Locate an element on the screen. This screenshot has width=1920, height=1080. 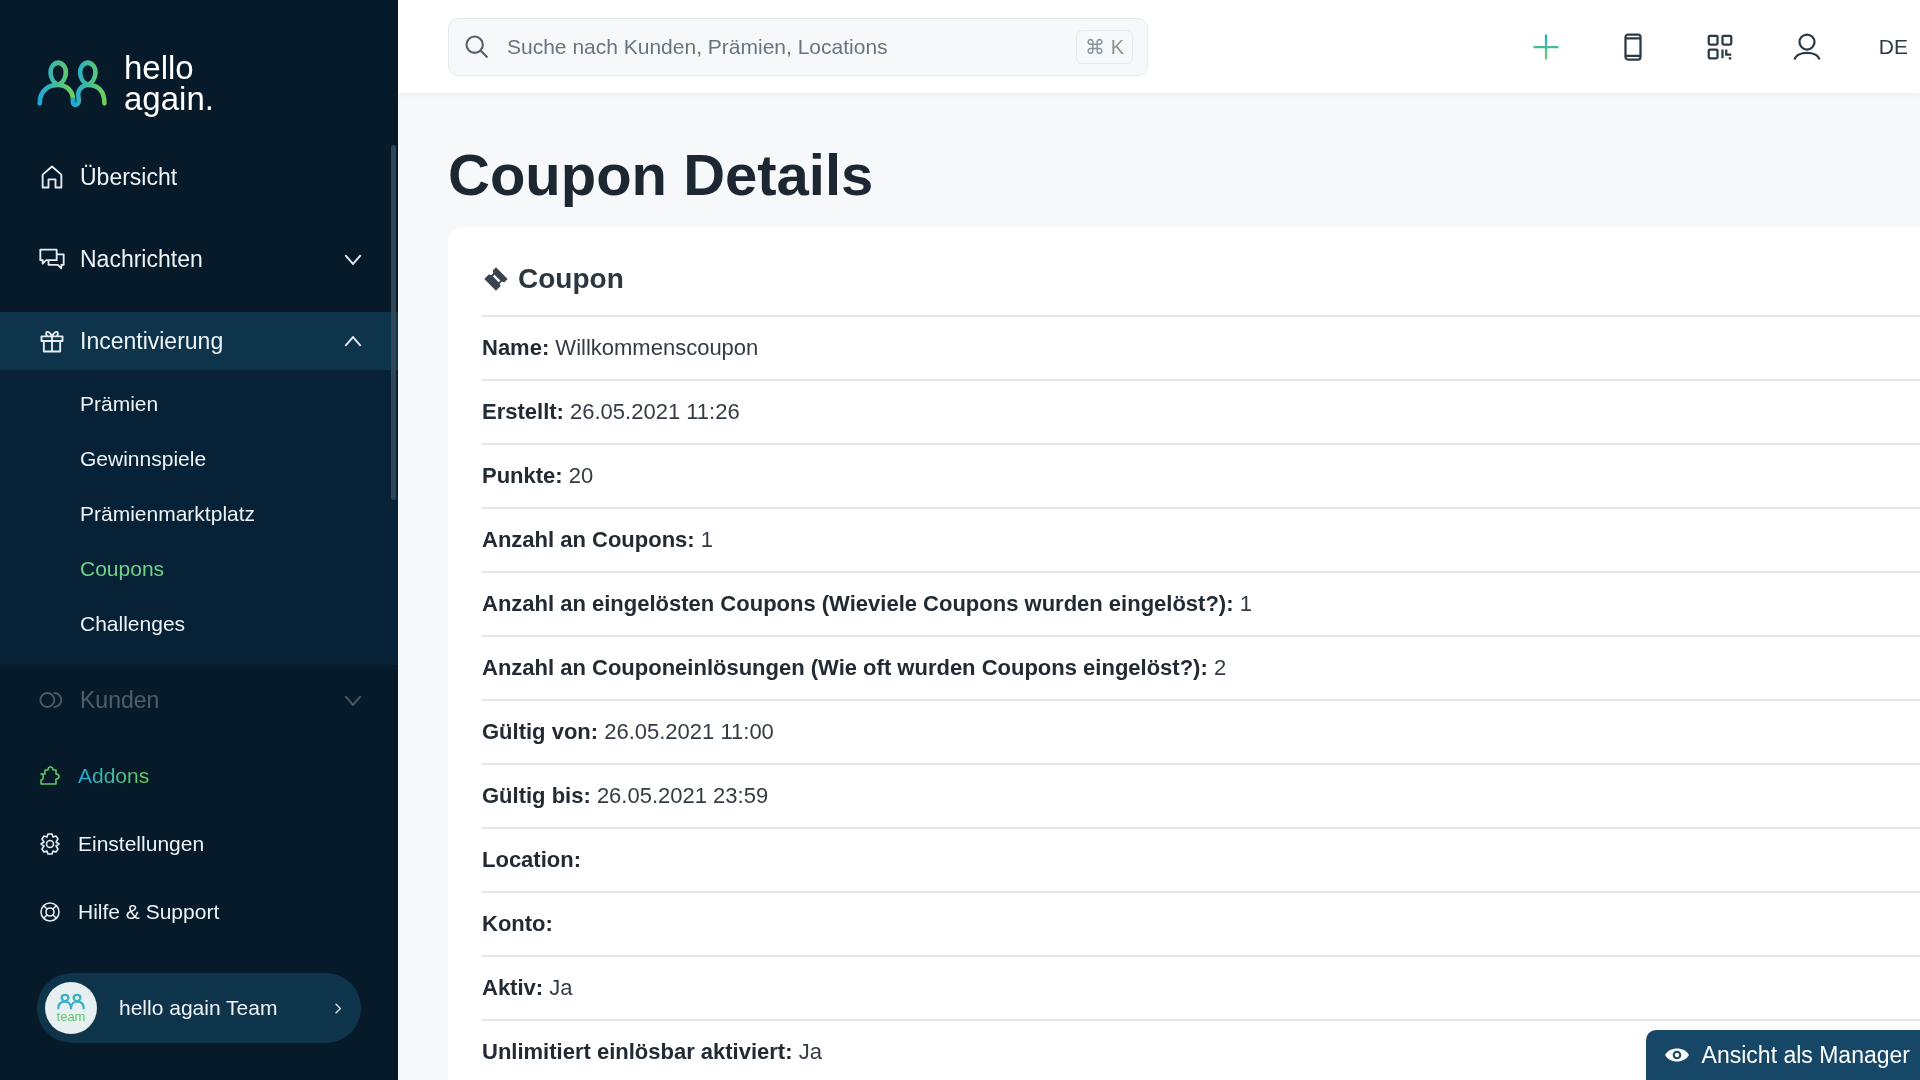
nav-subitem: Coupons is located at coordinates (199, 568).